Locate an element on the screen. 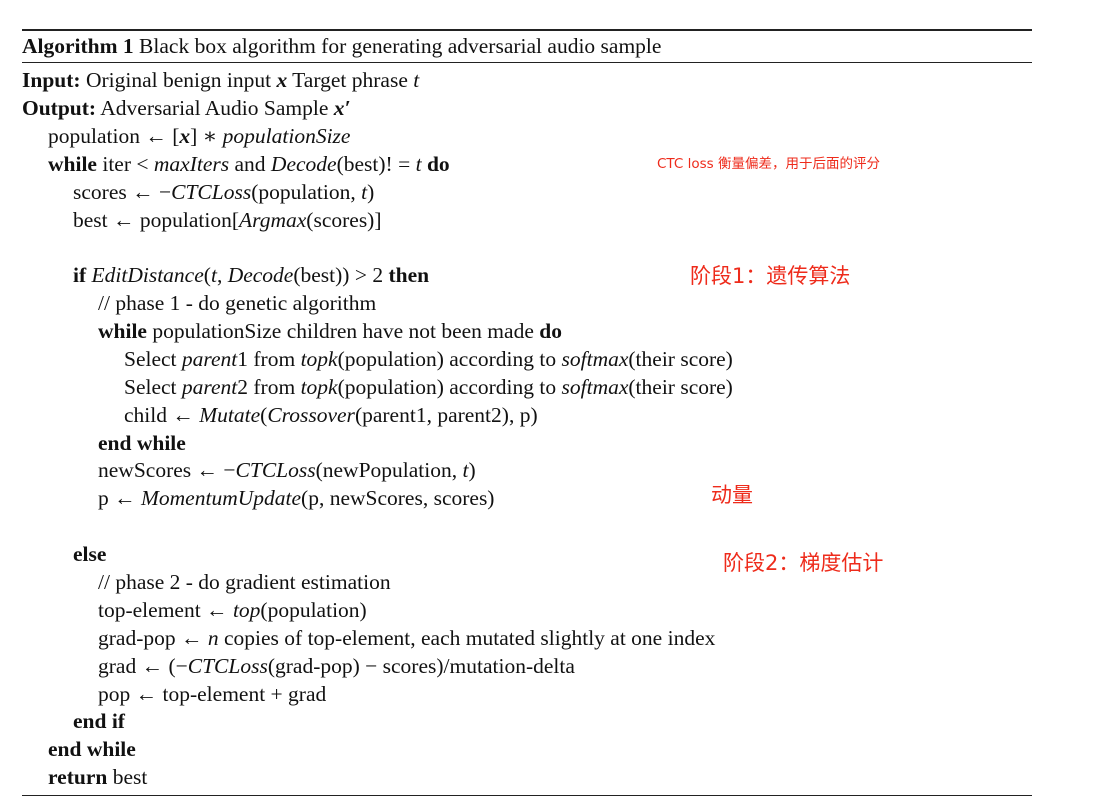 The image size is (1108, 804). algorithm-line: scores ← −CTCLoss(population, t) is located at coordinates (223, 192).